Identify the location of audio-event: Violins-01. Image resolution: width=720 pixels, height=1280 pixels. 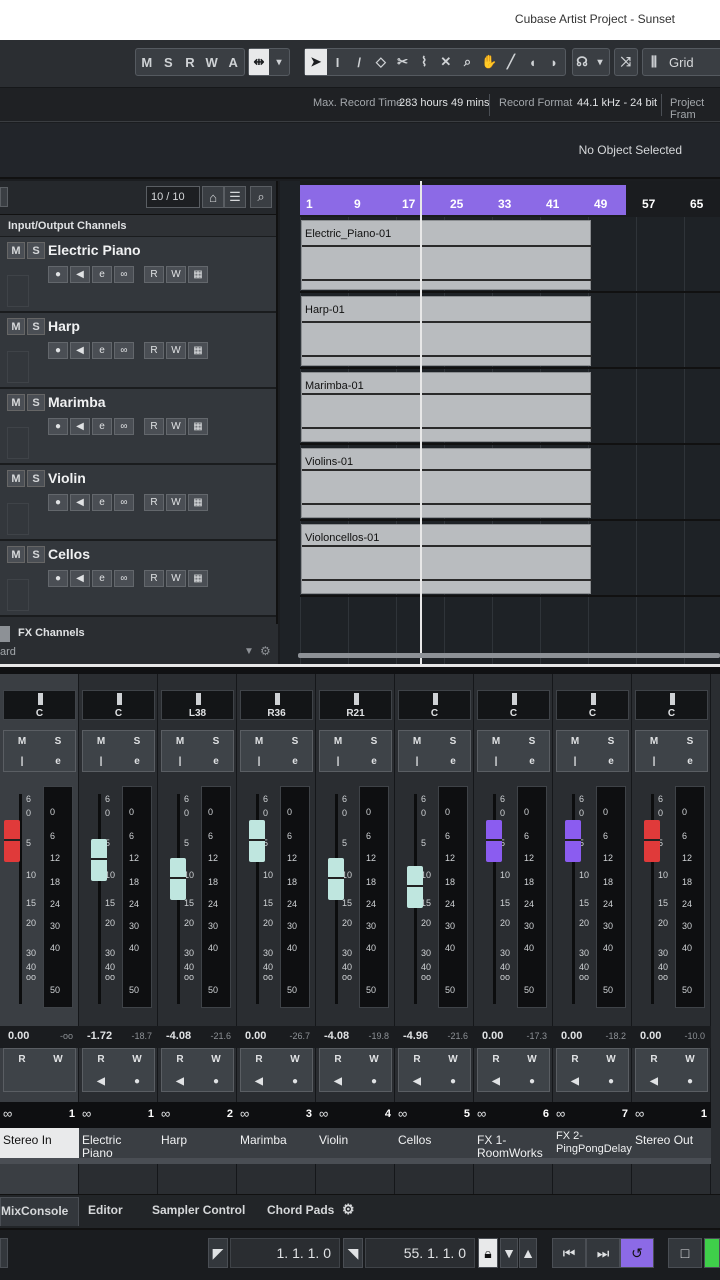
(446, 483).